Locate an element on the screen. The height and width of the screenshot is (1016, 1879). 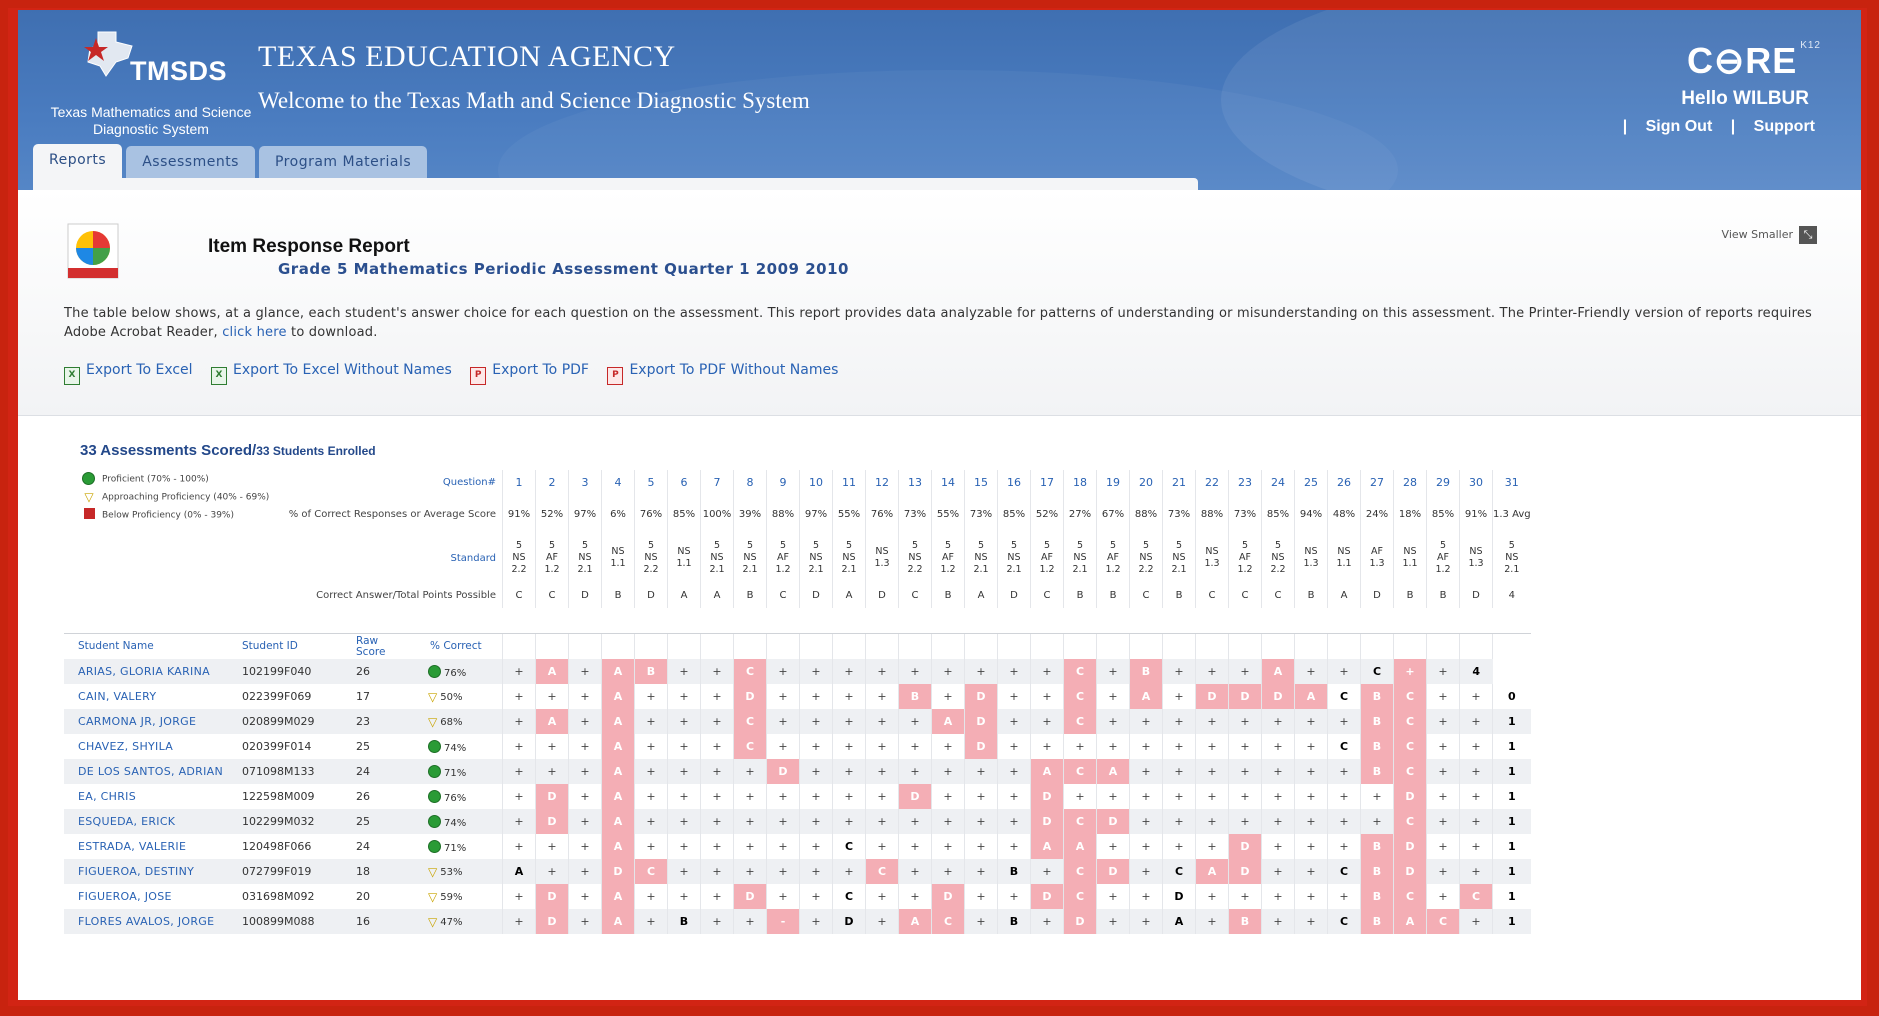
question-number-row-cell: 29 is located at coordinates (1443, 482).